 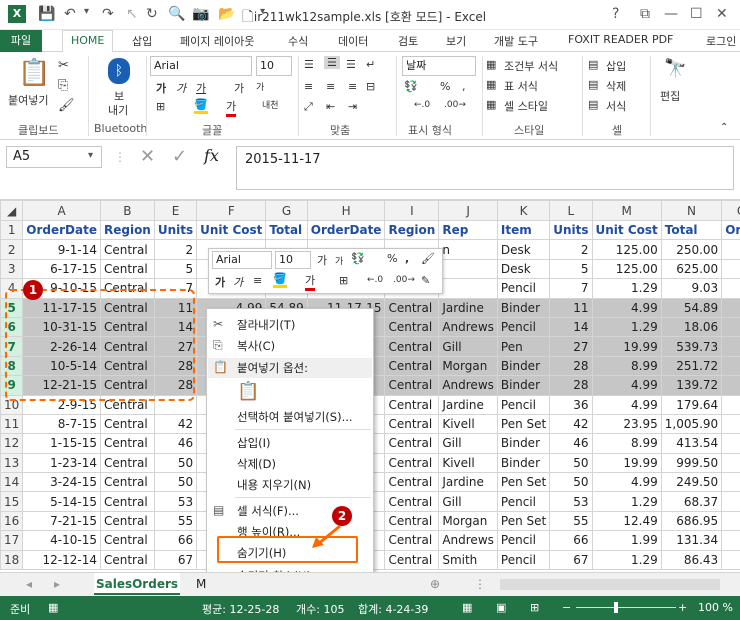 What do you see at coordinates (147, 156) in the screenshot?
I see `cancel-entry-icon: ✕` at bounding box center [147, 156].